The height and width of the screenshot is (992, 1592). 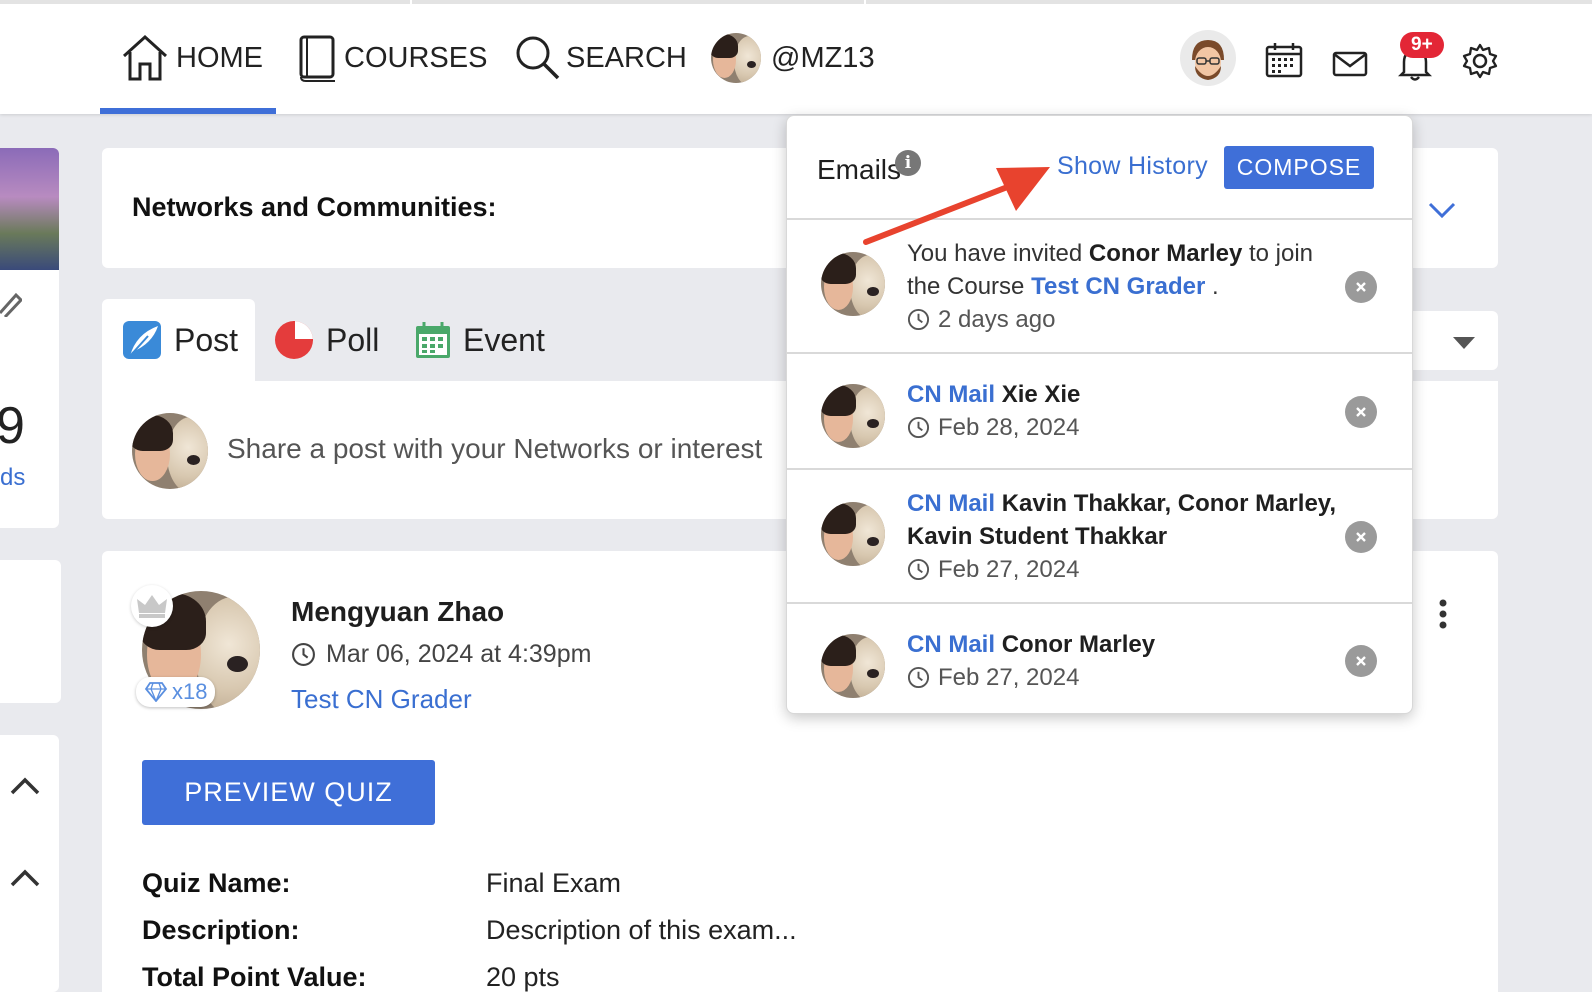 I want to click on tab-post: Post, so click(x=178, y=340).